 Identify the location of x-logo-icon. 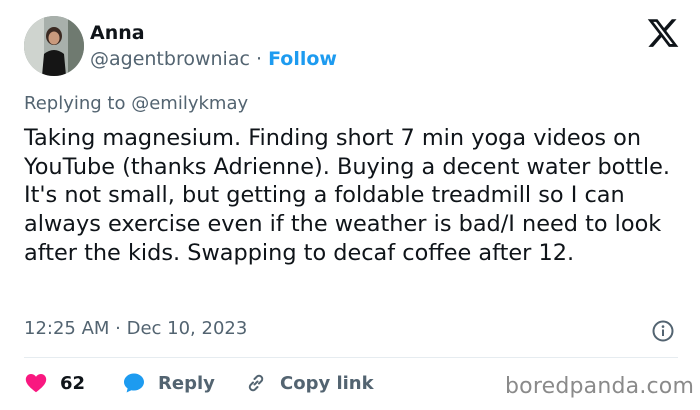
(663, 33).